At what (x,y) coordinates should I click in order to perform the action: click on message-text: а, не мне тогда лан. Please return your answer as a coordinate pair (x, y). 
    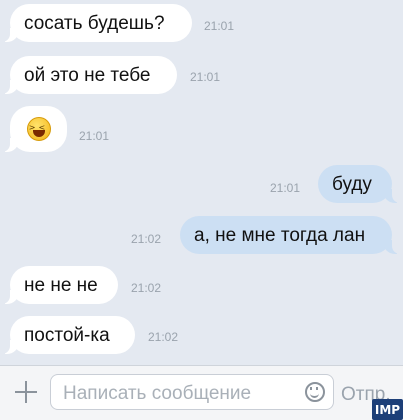
    Looking at the image, I should click on (280, 235).